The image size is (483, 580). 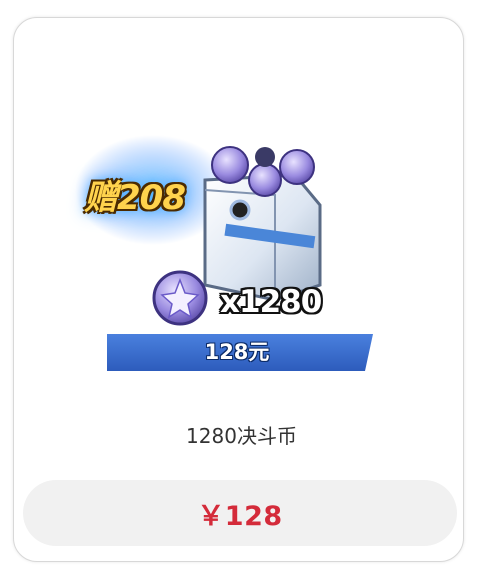 I want to click on buy-button: ￥128, so click(x=240, y=513).